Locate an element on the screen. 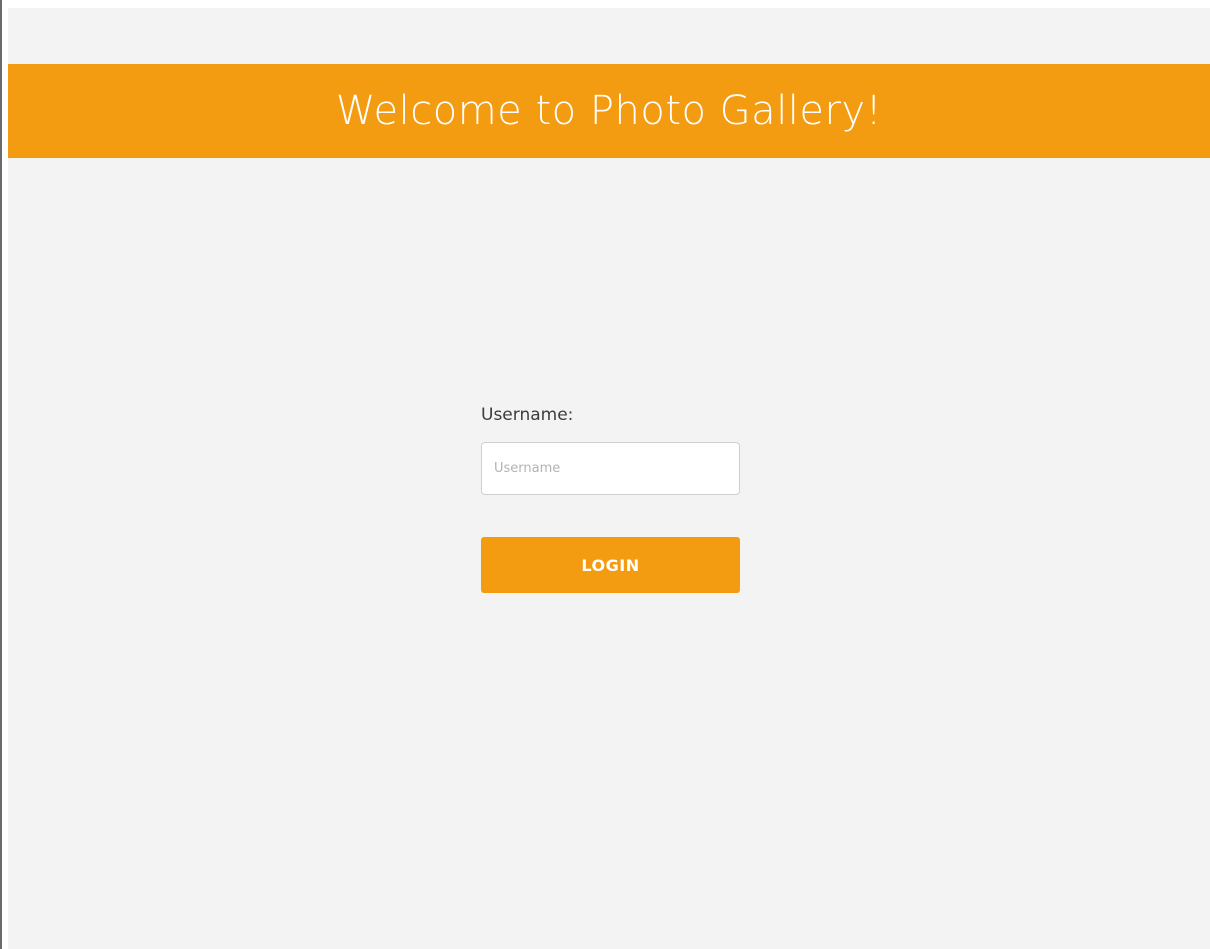 The image size is (1210, 949). login-form: Username: LOGIN is located at coordinates (611, 498).